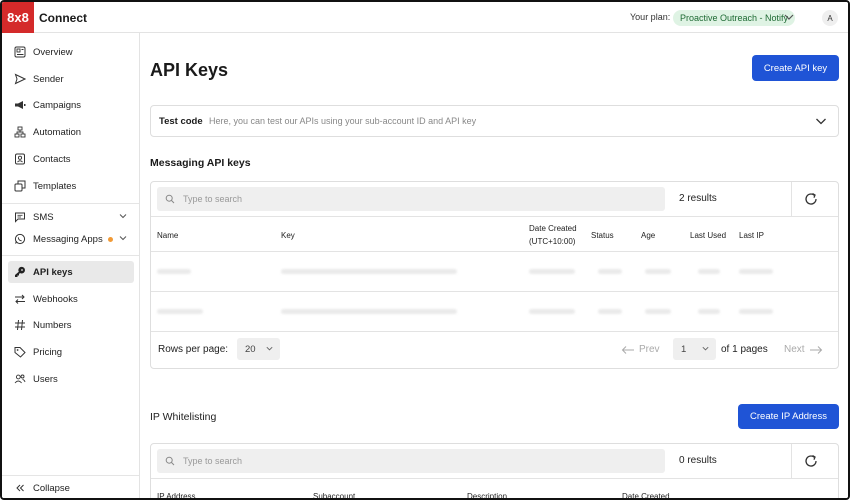 The width and height of the screenshot is (850, 500). Describe the element at coordinates (71, 272) in the screenshot. I see `sidebar-item-api-keys: API keys` at that location.